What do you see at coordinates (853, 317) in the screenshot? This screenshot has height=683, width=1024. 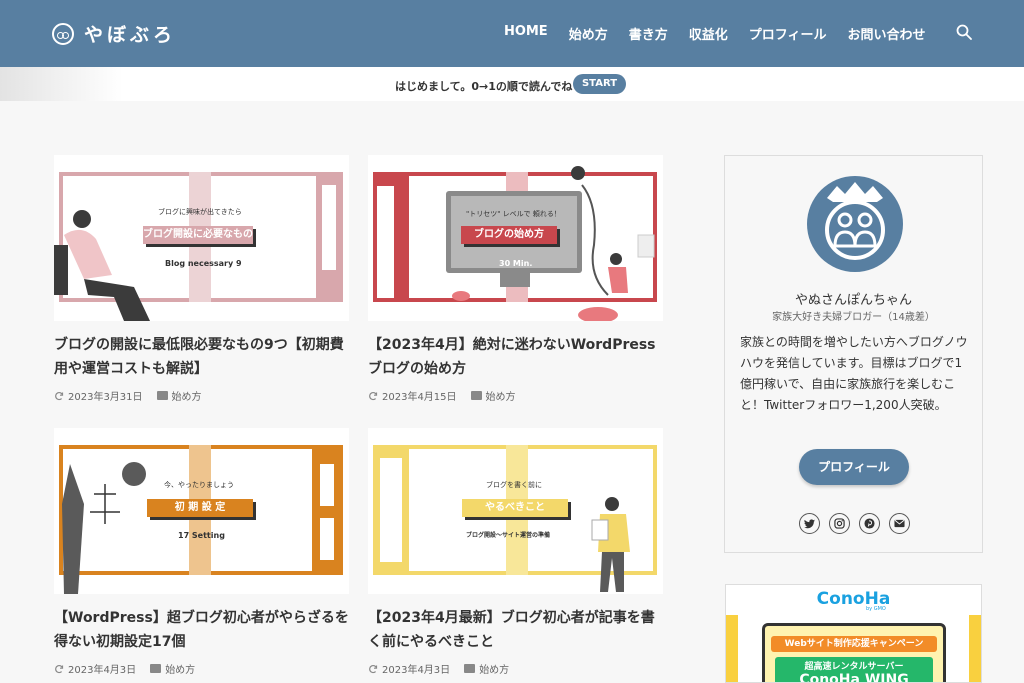 I see `profile-subtitle: 家族大好き夫婦ブロガー（14歳差）` at bounding box center [853, 317].